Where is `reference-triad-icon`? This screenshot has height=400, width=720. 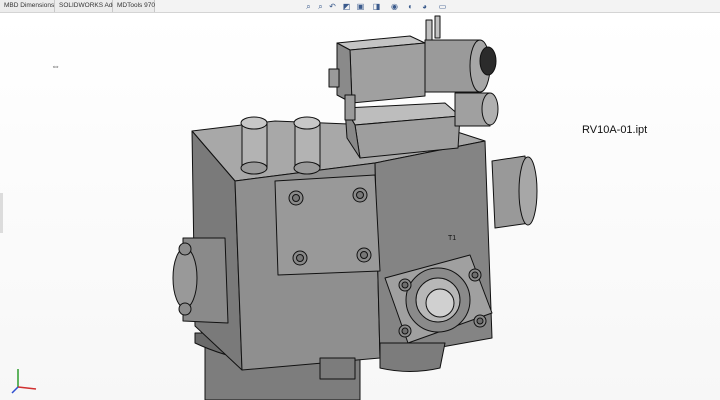 reference-triad-icon is located at coordinates (24, 381).